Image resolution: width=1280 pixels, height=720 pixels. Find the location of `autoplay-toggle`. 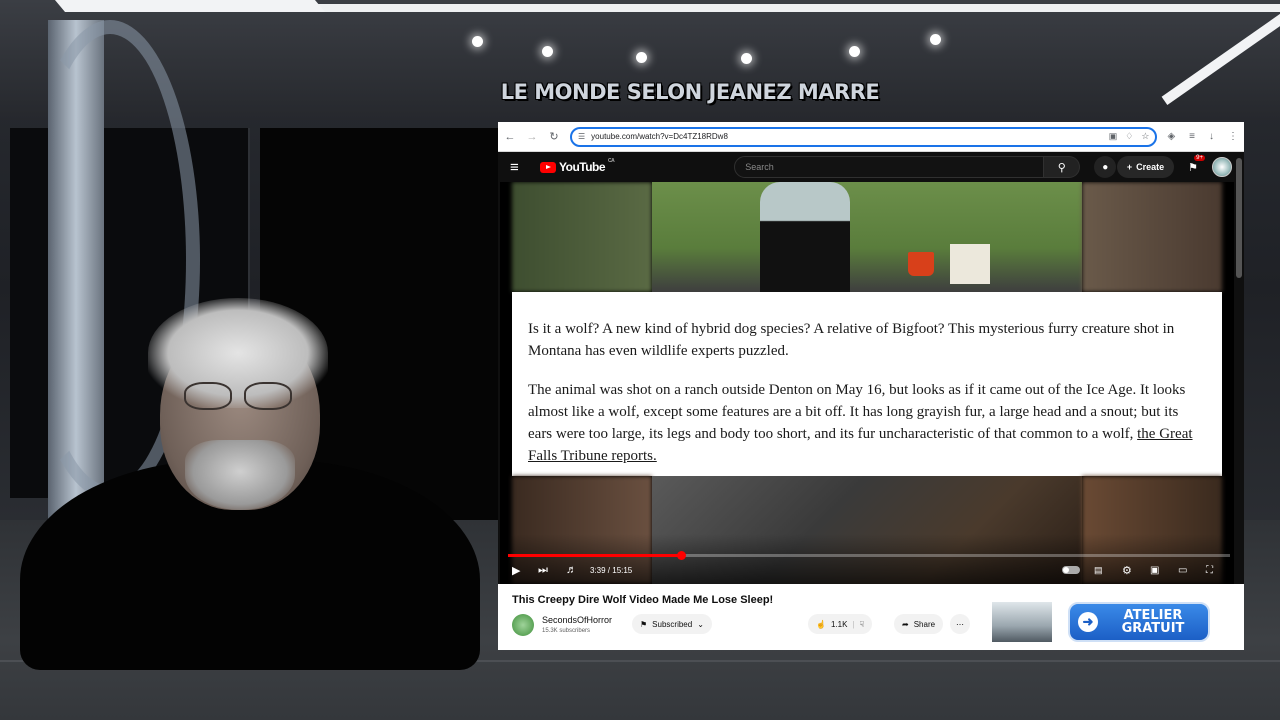

autoplay-toggle is located at coordinates (1071, 570).